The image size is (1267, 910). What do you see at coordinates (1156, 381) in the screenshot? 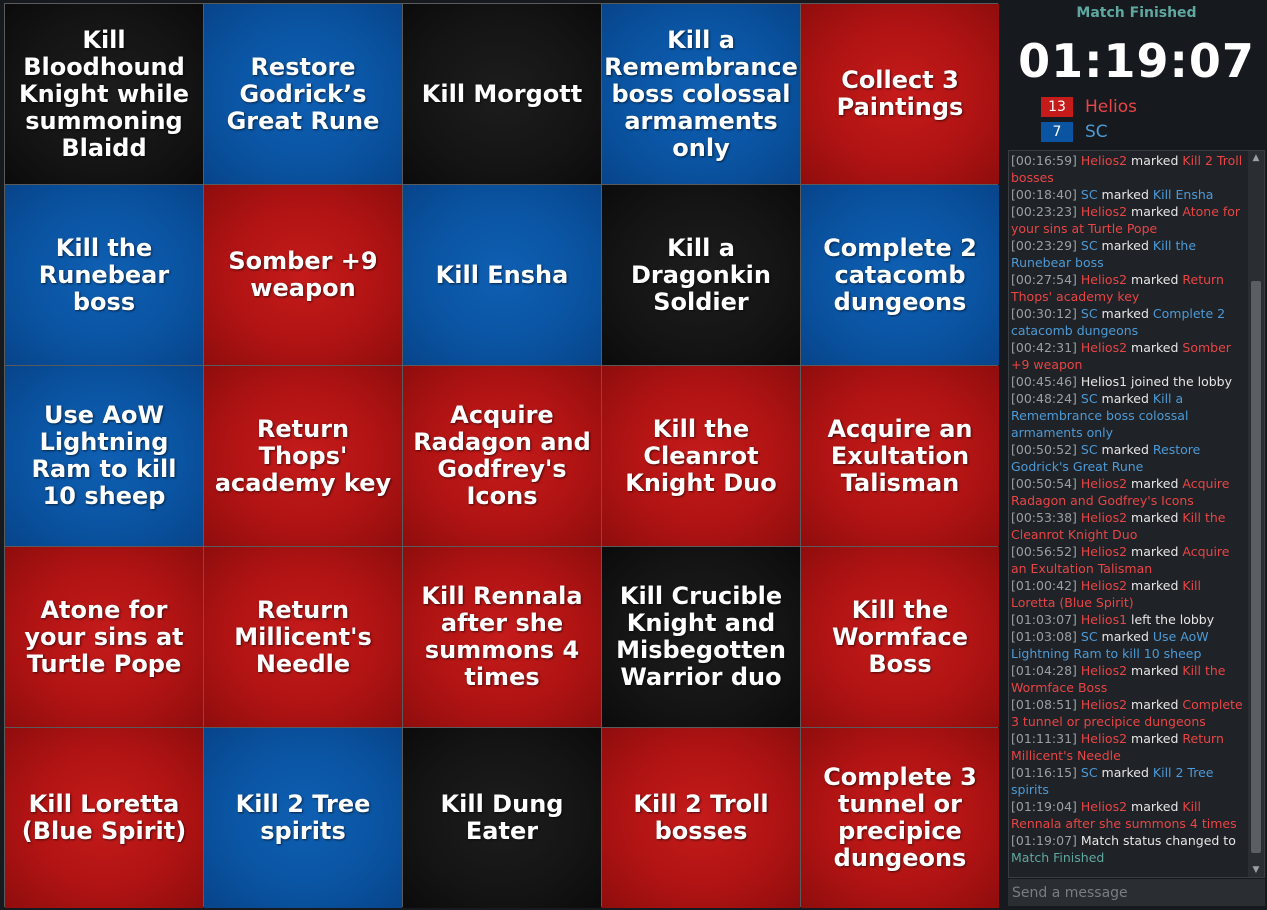
I see `chat-text: Helios1 joined the lobby` at bounding box center [1156, 381].